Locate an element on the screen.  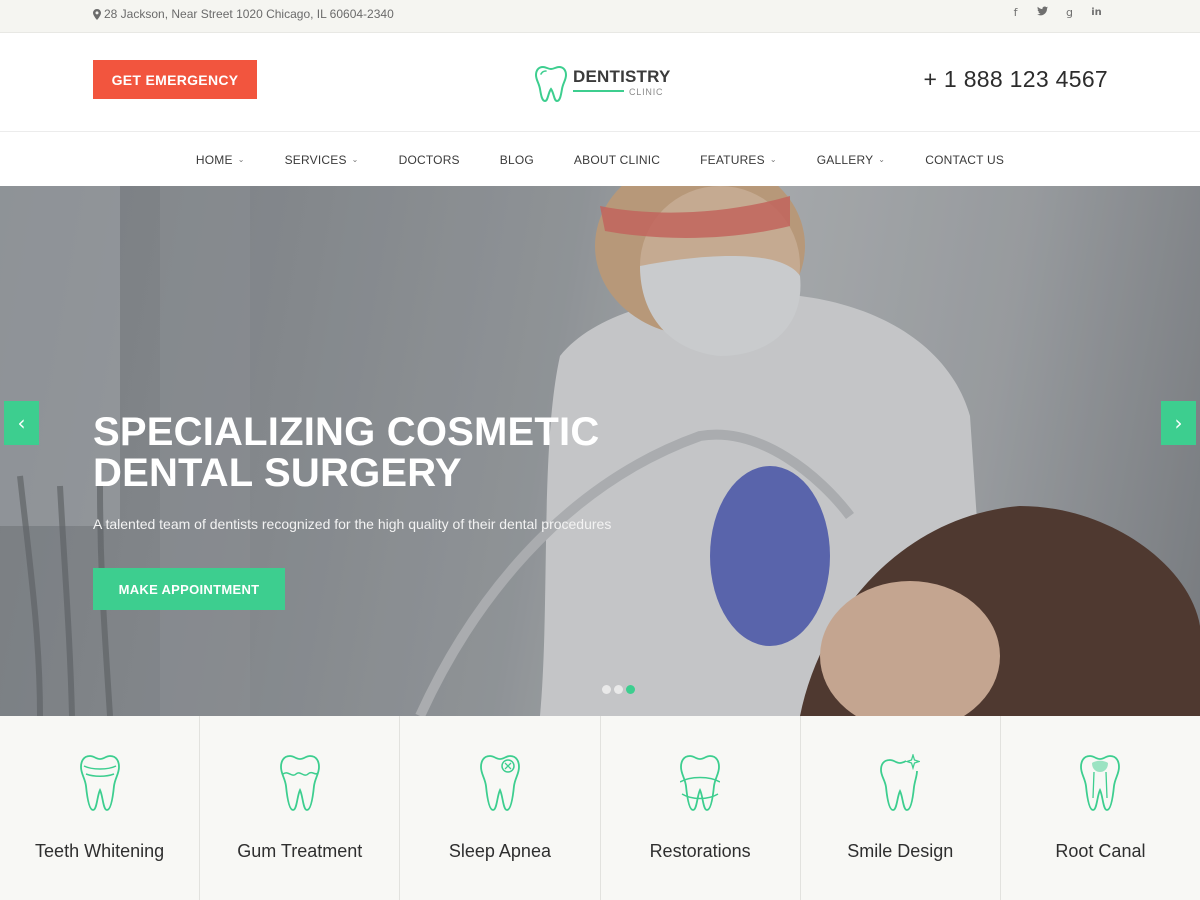
logo-name: DENTISTRY is located at coordinates (622, 76).